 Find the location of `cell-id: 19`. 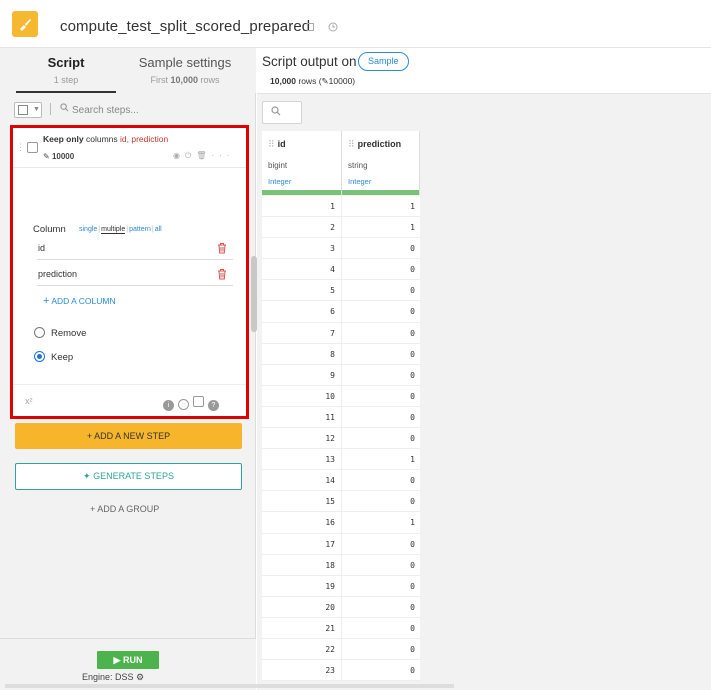

cell-id: 19 is located at coordinates (302, 586).